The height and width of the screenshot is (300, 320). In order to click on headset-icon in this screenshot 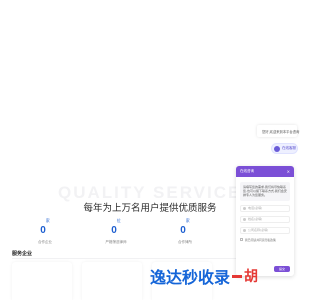, I will do `click(277, 148)`.